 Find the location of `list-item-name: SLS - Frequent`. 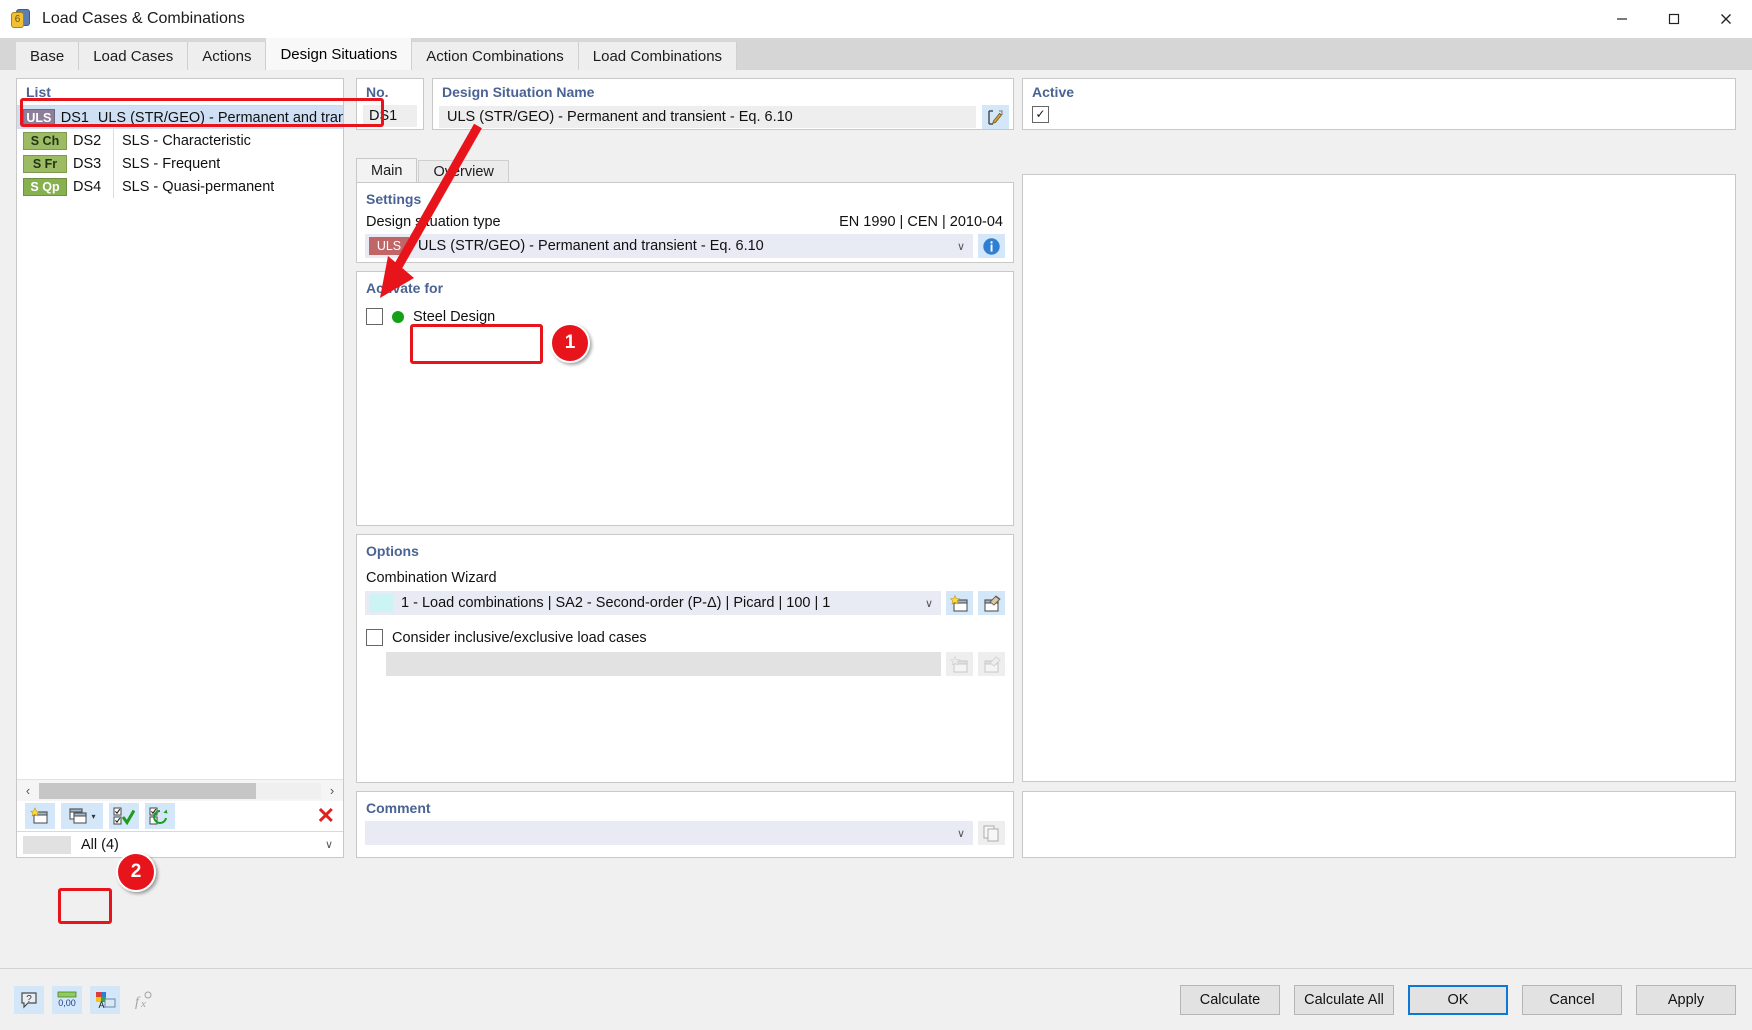

list-item-name: SLS - Frequent is located at coordinates (171, 163).